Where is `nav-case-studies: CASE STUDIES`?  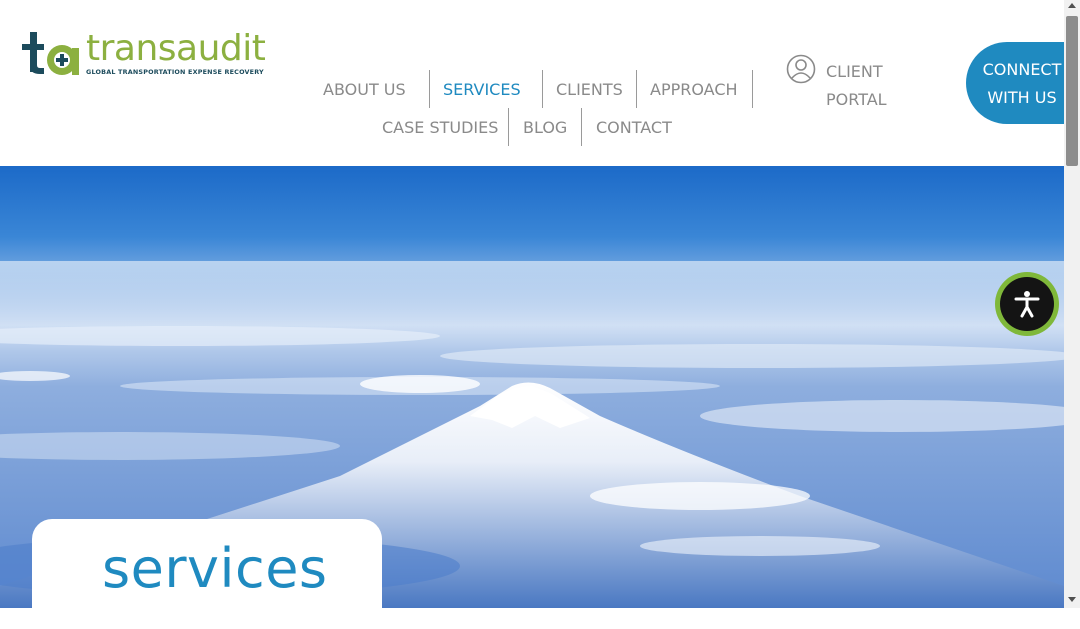 nav-case-studies: CASE STUDIES is located at coordinates (440, 127).